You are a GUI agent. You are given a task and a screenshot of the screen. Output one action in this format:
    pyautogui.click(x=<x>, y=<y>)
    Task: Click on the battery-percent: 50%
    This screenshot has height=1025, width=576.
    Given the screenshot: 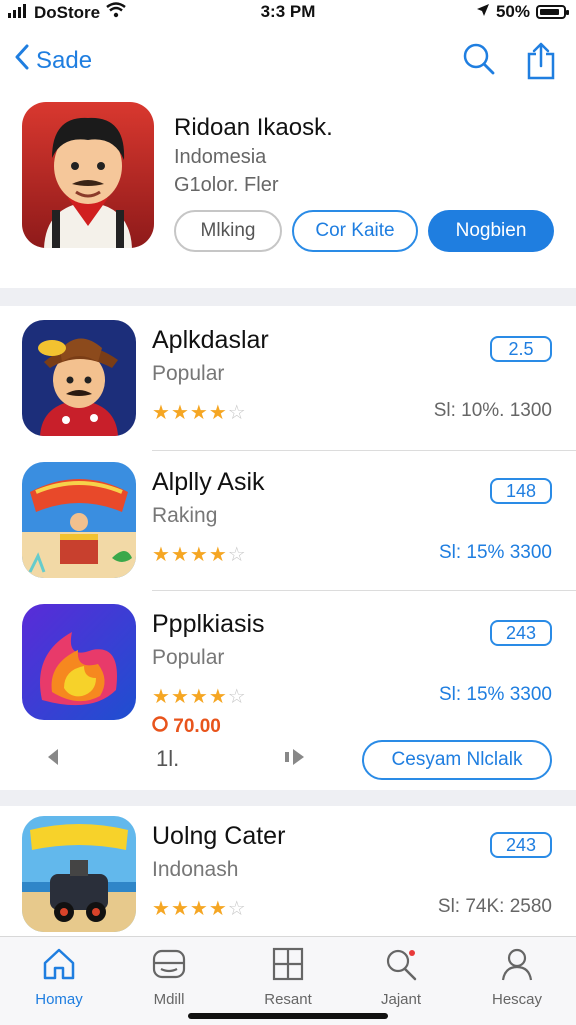 What is the action you would take?
    pyautogui.click(x=512, y=11)
    